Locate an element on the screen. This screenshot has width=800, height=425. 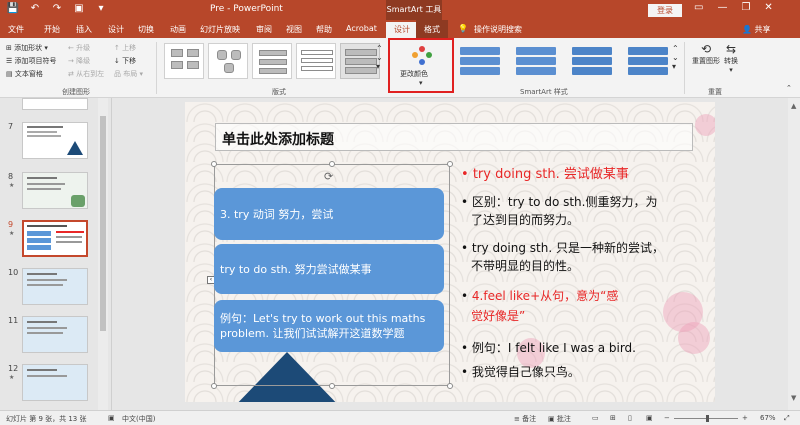
slide-sorter-icon: ⊞ is located at coordinates (613, 418).